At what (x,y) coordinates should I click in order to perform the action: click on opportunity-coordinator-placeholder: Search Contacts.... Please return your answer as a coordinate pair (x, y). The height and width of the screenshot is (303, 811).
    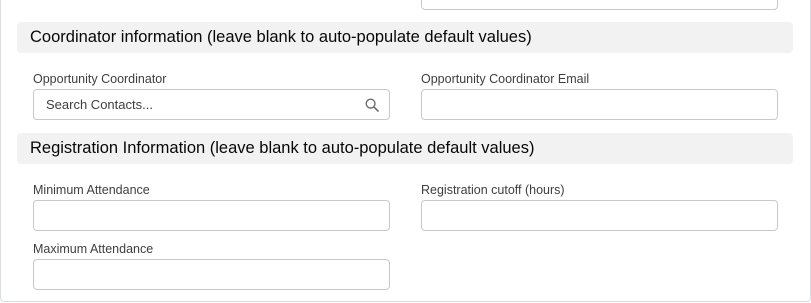
    Looking at the image, I should click on (99, 104).